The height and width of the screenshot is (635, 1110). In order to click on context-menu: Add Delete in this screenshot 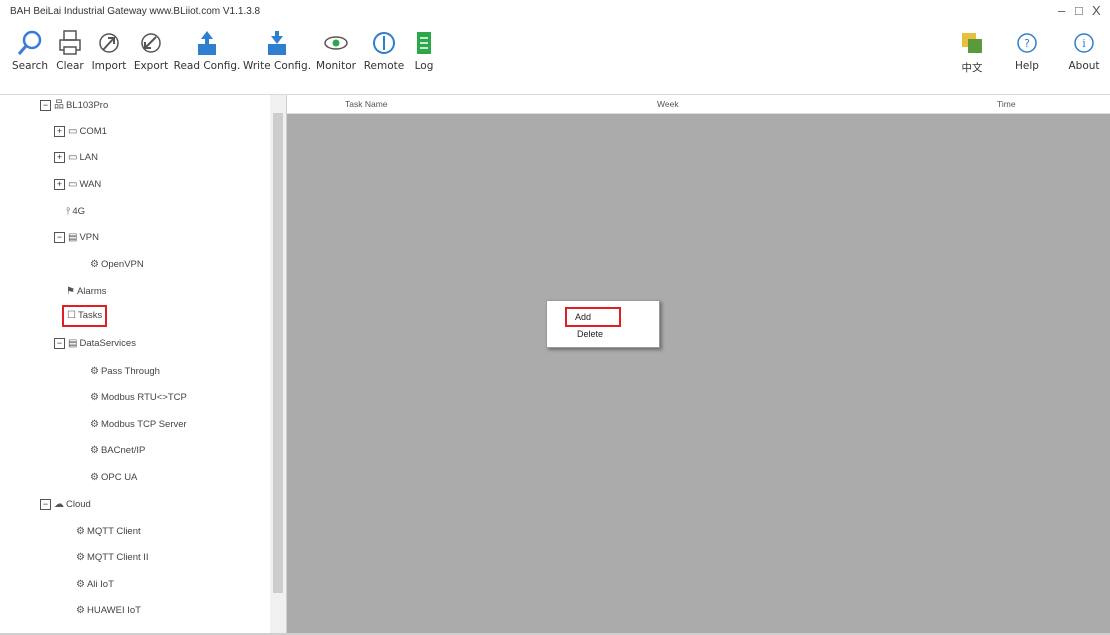, I will do `click(603, 324)`.